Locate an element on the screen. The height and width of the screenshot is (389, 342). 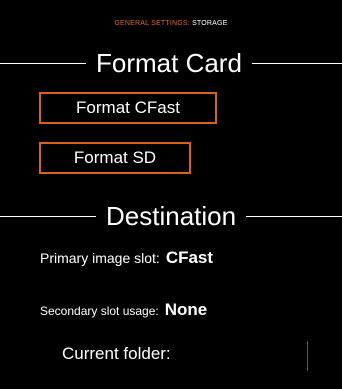
folder-cursor is located at coordinates (307, 356).